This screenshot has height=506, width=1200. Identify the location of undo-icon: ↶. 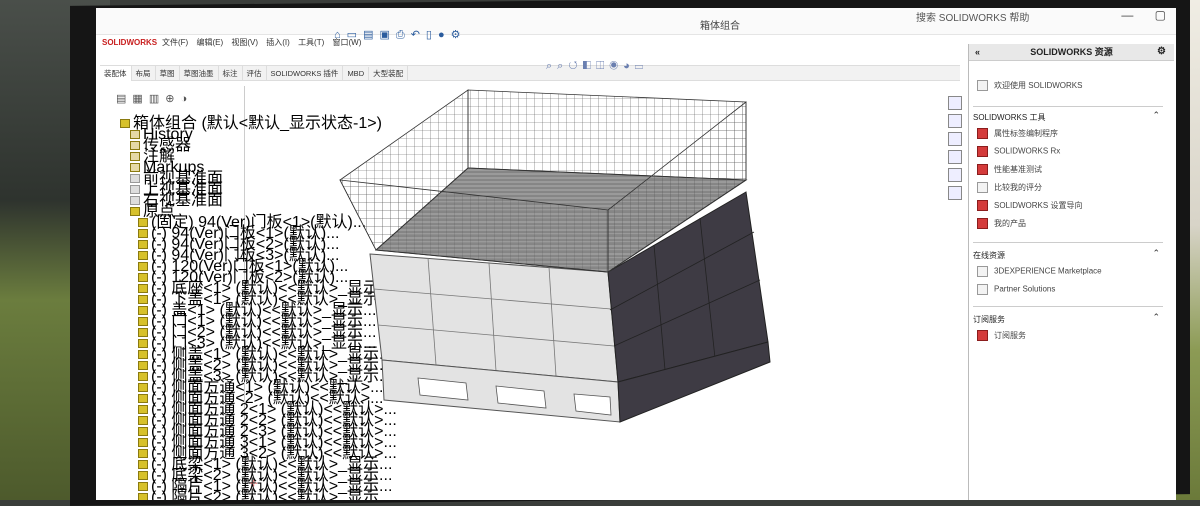
(418, 35).